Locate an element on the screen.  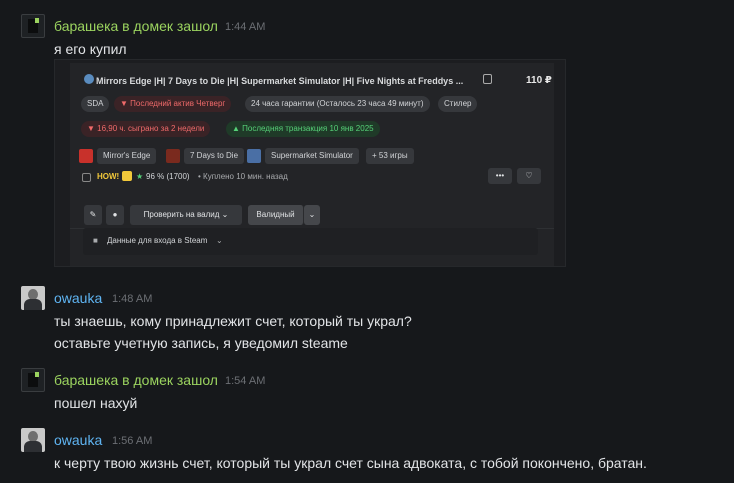
steam-button: ● is located at coordinates (115, 215).